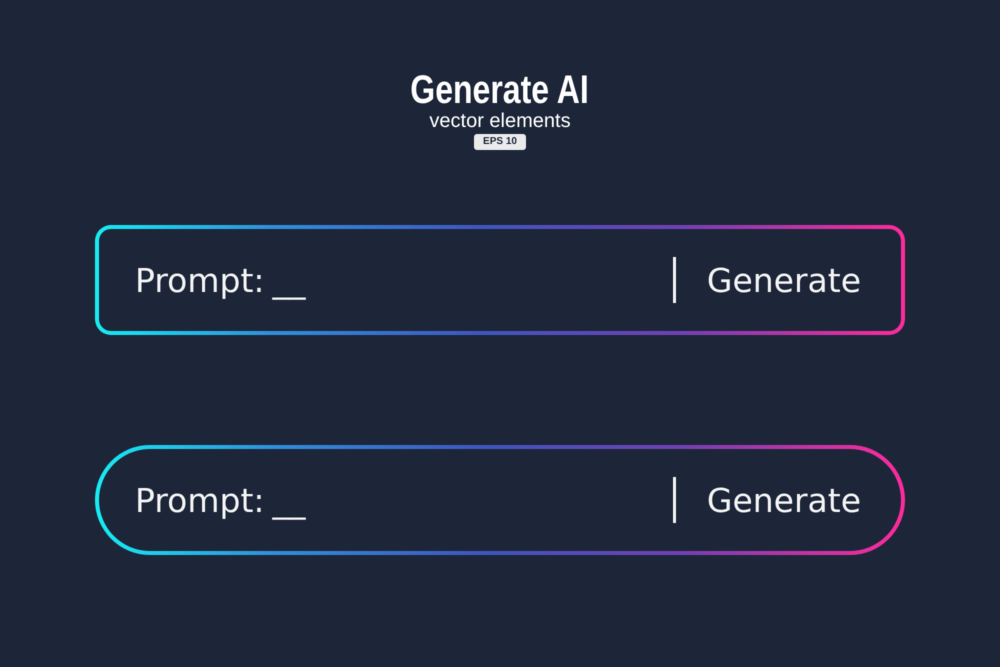  Describe the element at coordinates (500, 142) in the screenshot. I see `format-badge: EPS 10` at that location.